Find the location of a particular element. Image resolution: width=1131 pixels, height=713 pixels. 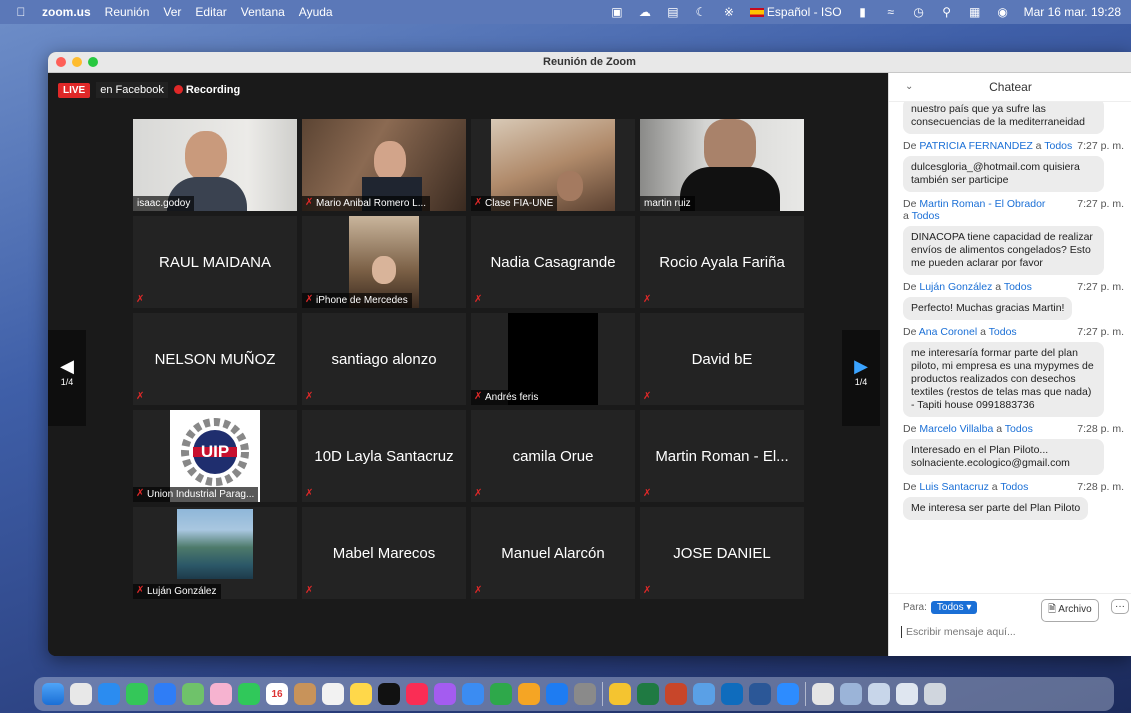

recipient-dropdown: Todos ▾ is located at coordinates (954, 607).